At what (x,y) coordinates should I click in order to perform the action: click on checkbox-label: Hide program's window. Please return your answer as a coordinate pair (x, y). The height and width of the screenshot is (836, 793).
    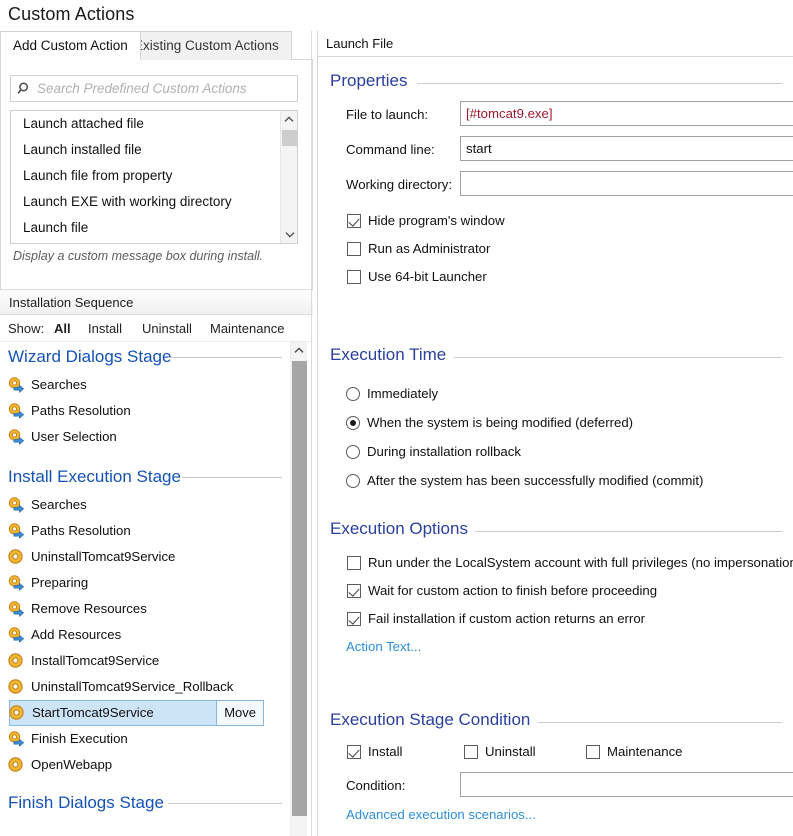
    Looking at the image, I should click on (436, 220).